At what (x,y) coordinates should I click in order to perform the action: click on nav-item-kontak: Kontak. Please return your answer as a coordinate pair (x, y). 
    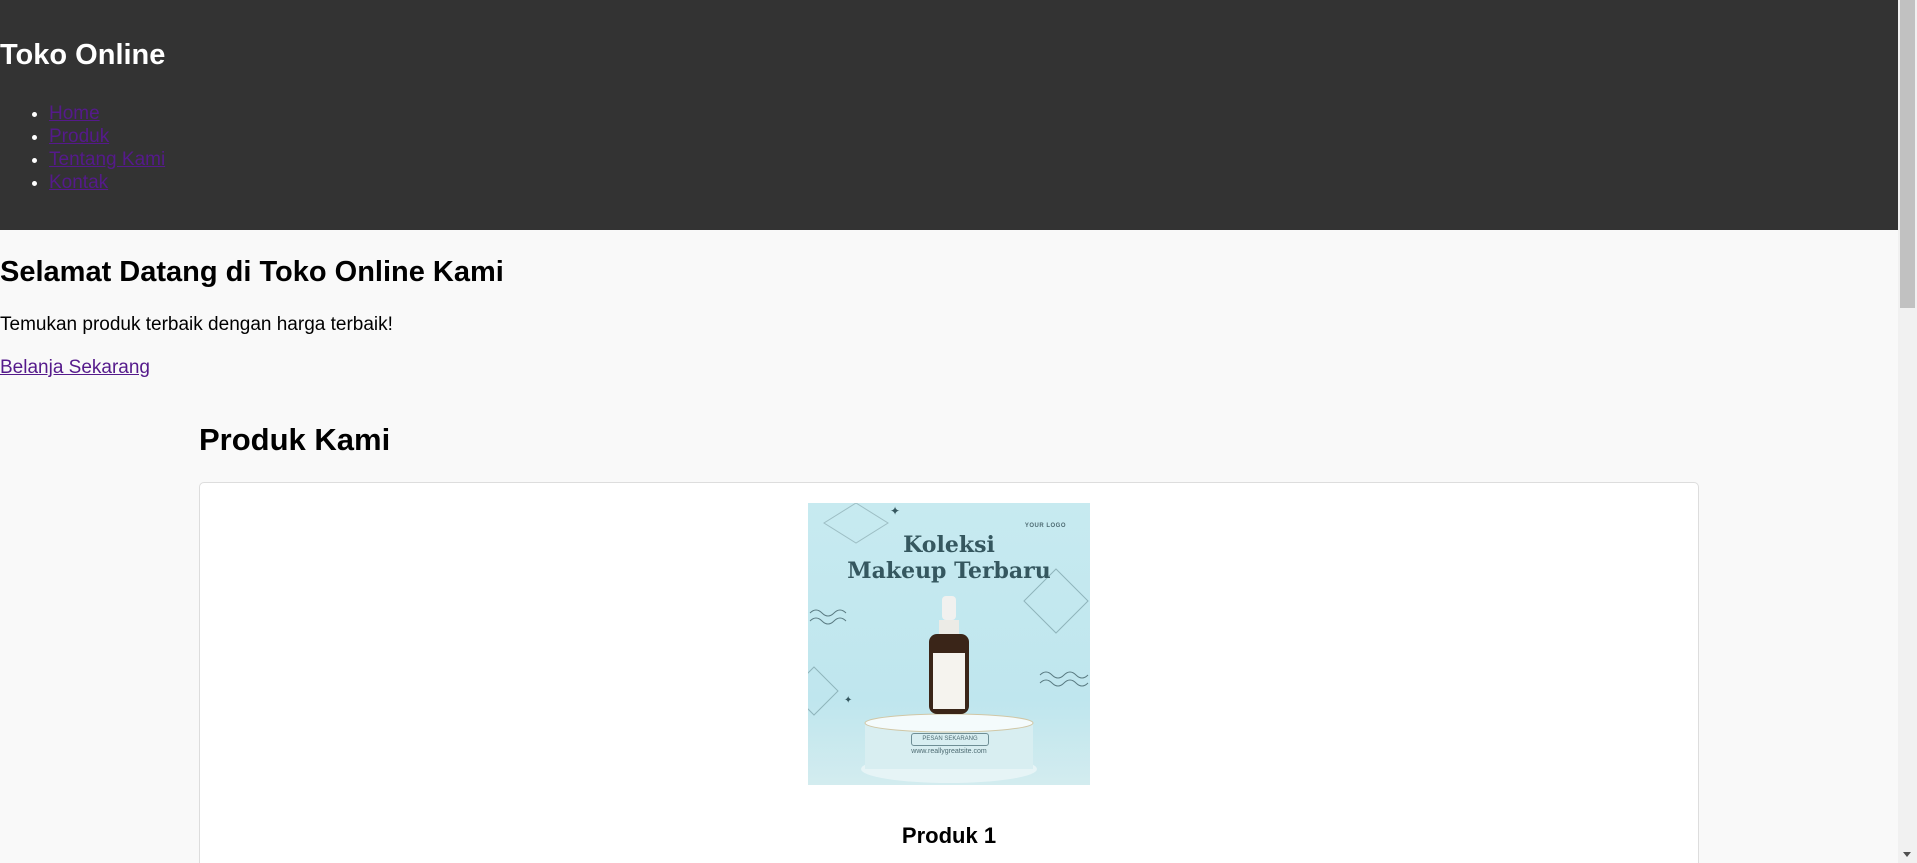
    Looking at the image, I should click on (973, 182).